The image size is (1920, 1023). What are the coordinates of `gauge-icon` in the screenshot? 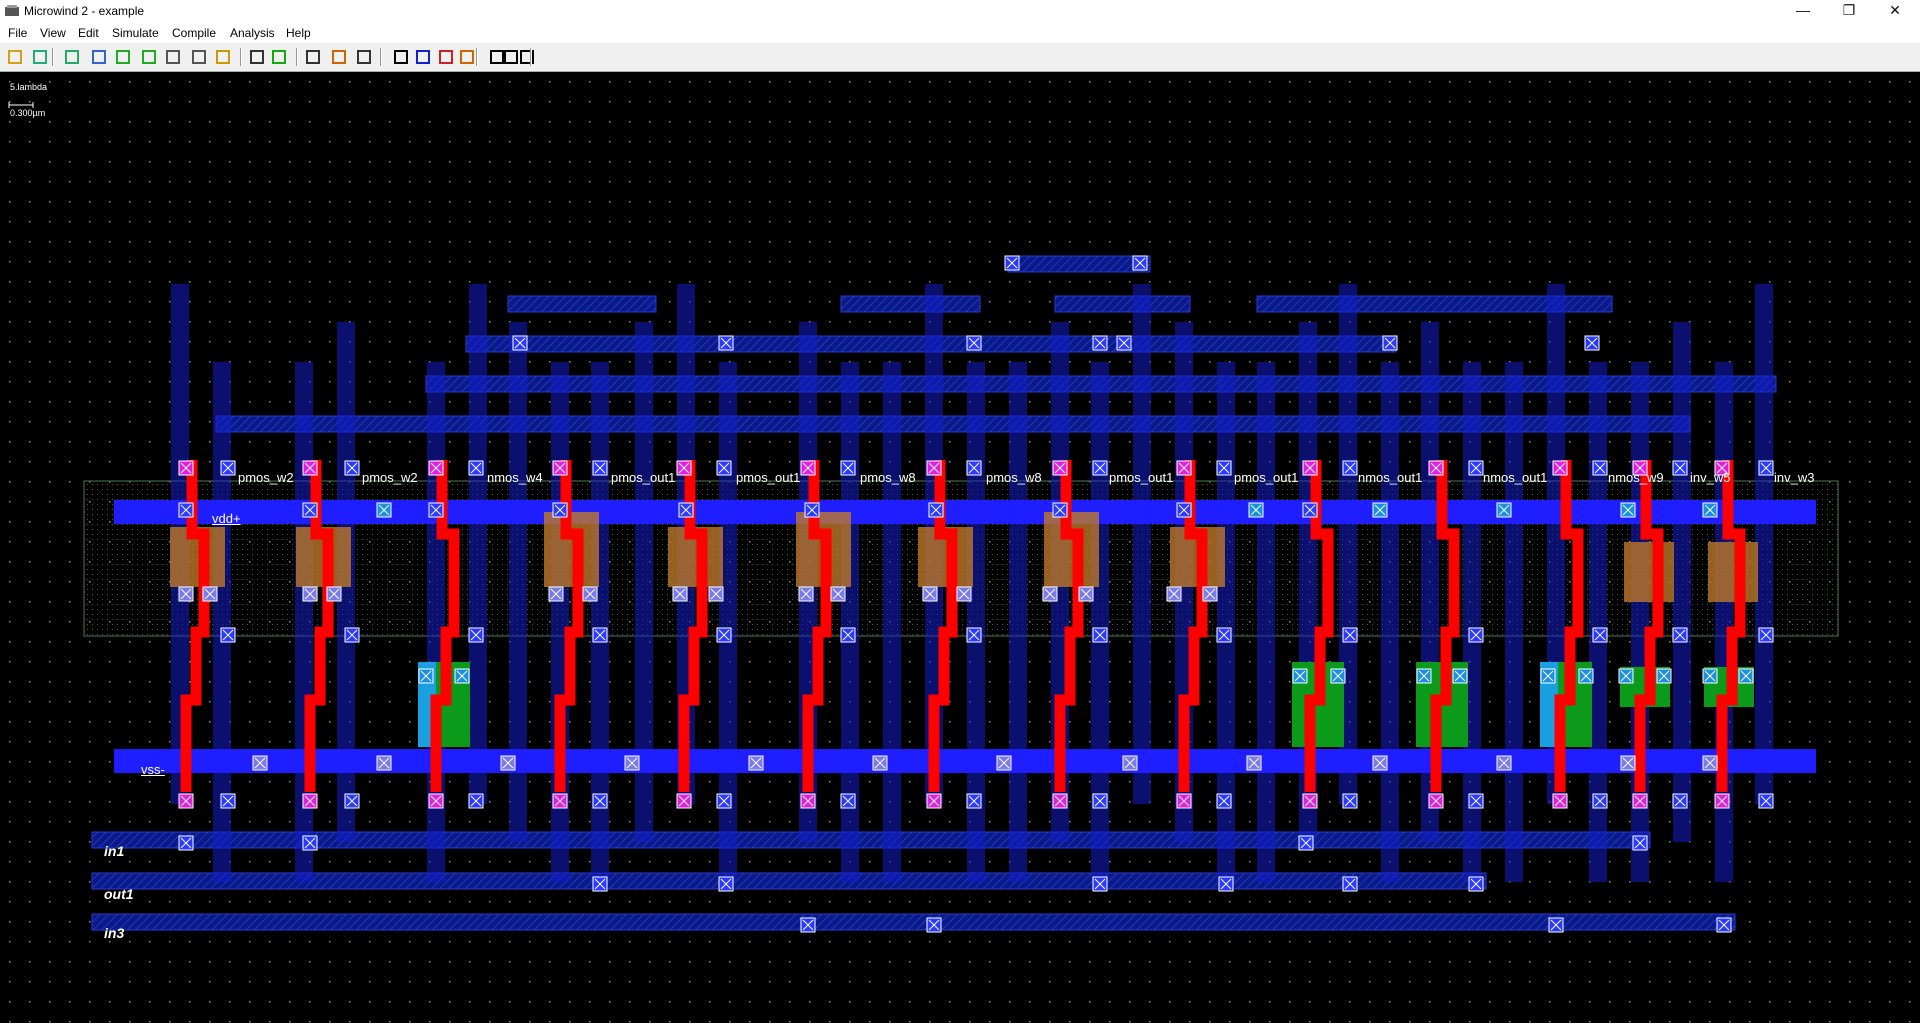 It's located at (313, 57).